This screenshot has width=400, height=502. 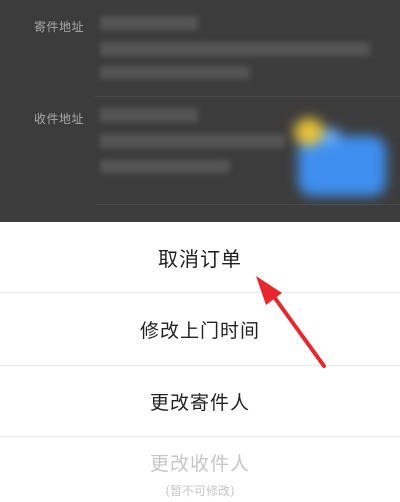 I want to click on modify-pickup-time-button: 修改上门时间, so click(x=200, y=329).